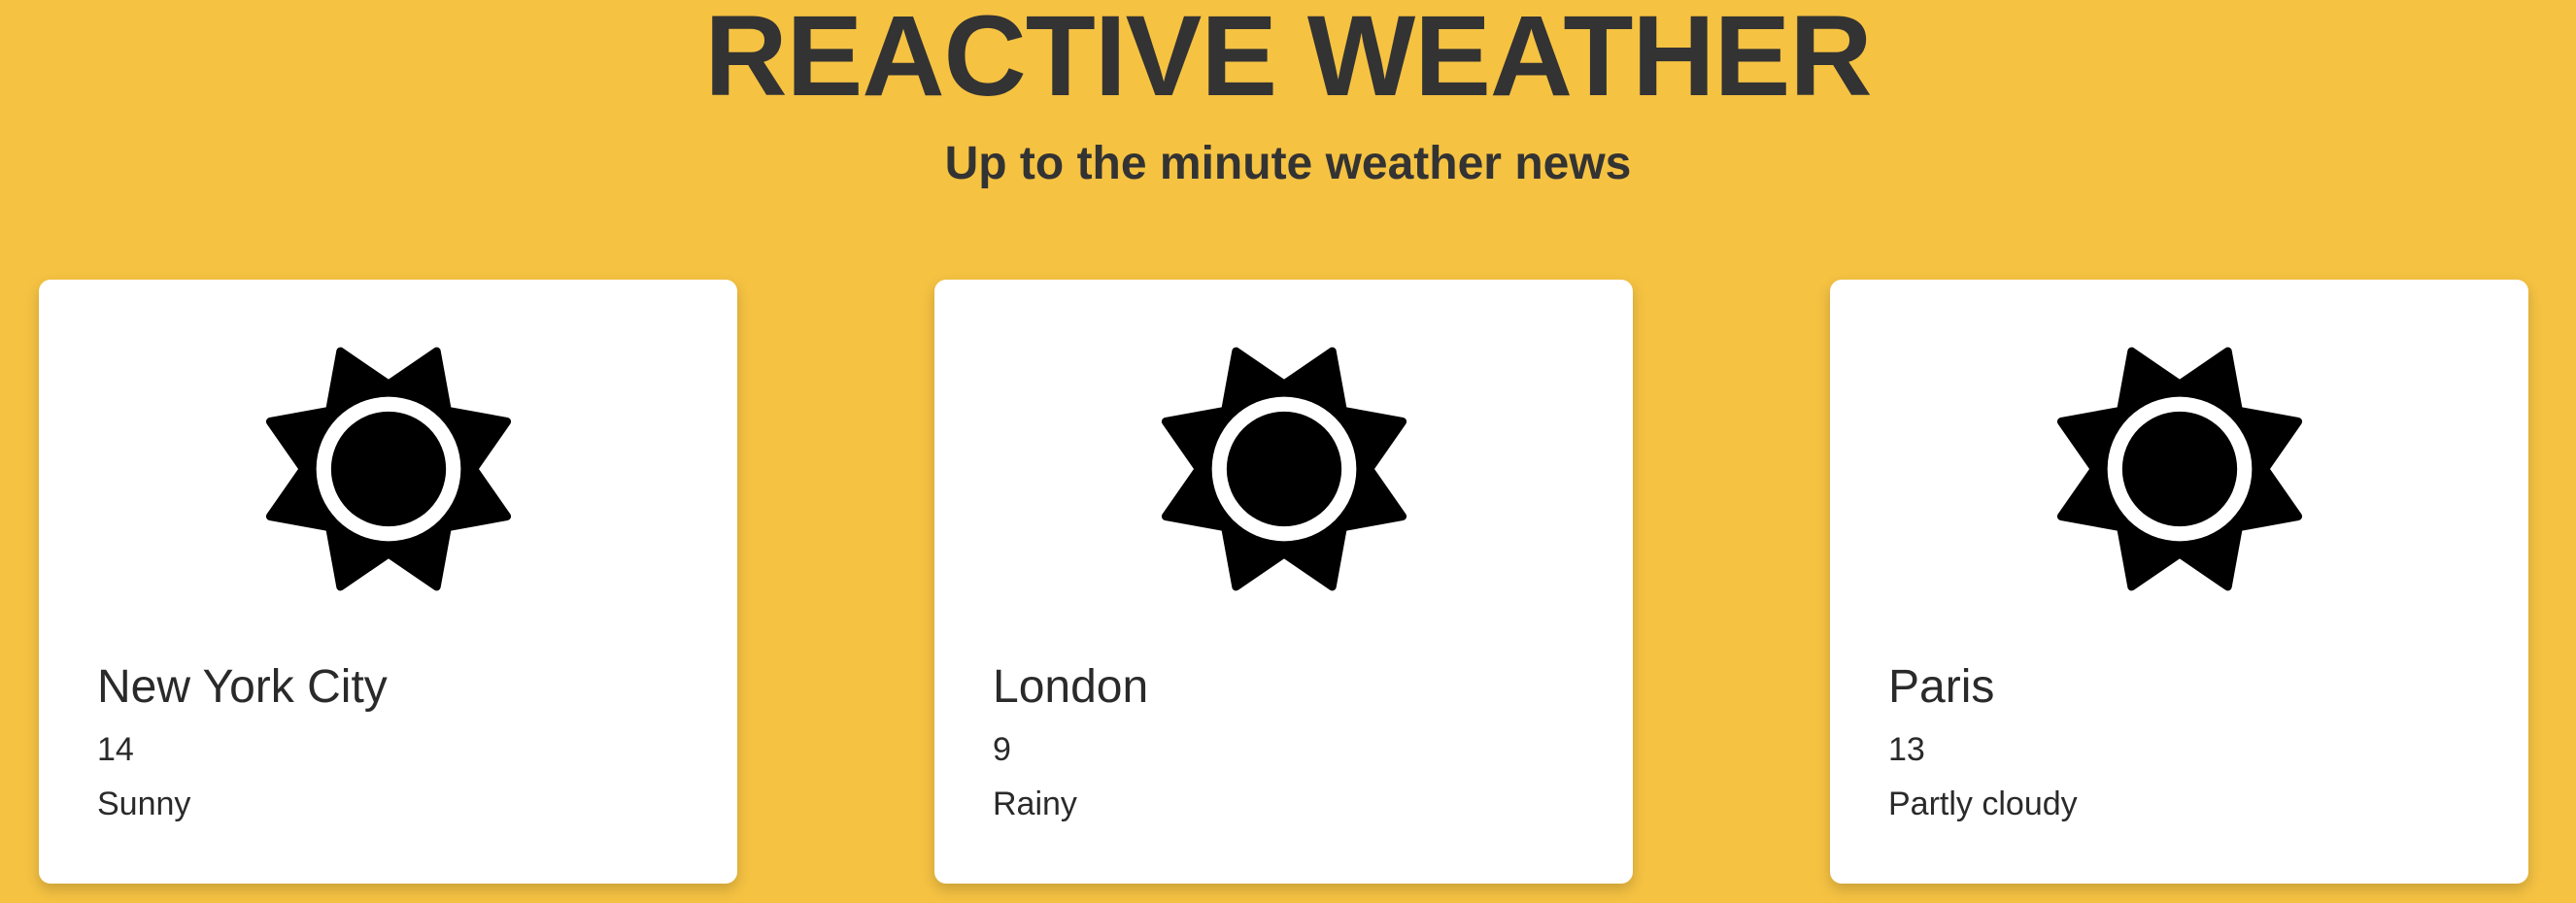  I want to click on city-name: New York City, so click(242, 687).